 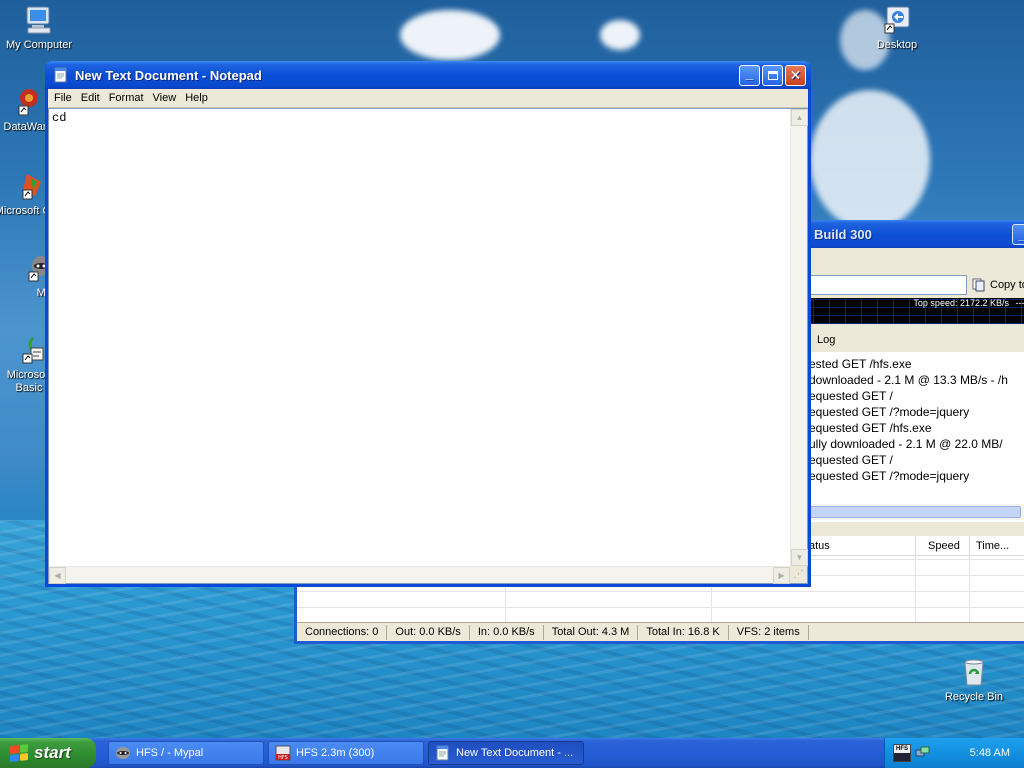 What do you see at coordinates (428, 98) in the screenshot?
I see `notepad-menubar: File Edit Format View Help` at bounding box center [428, 98].